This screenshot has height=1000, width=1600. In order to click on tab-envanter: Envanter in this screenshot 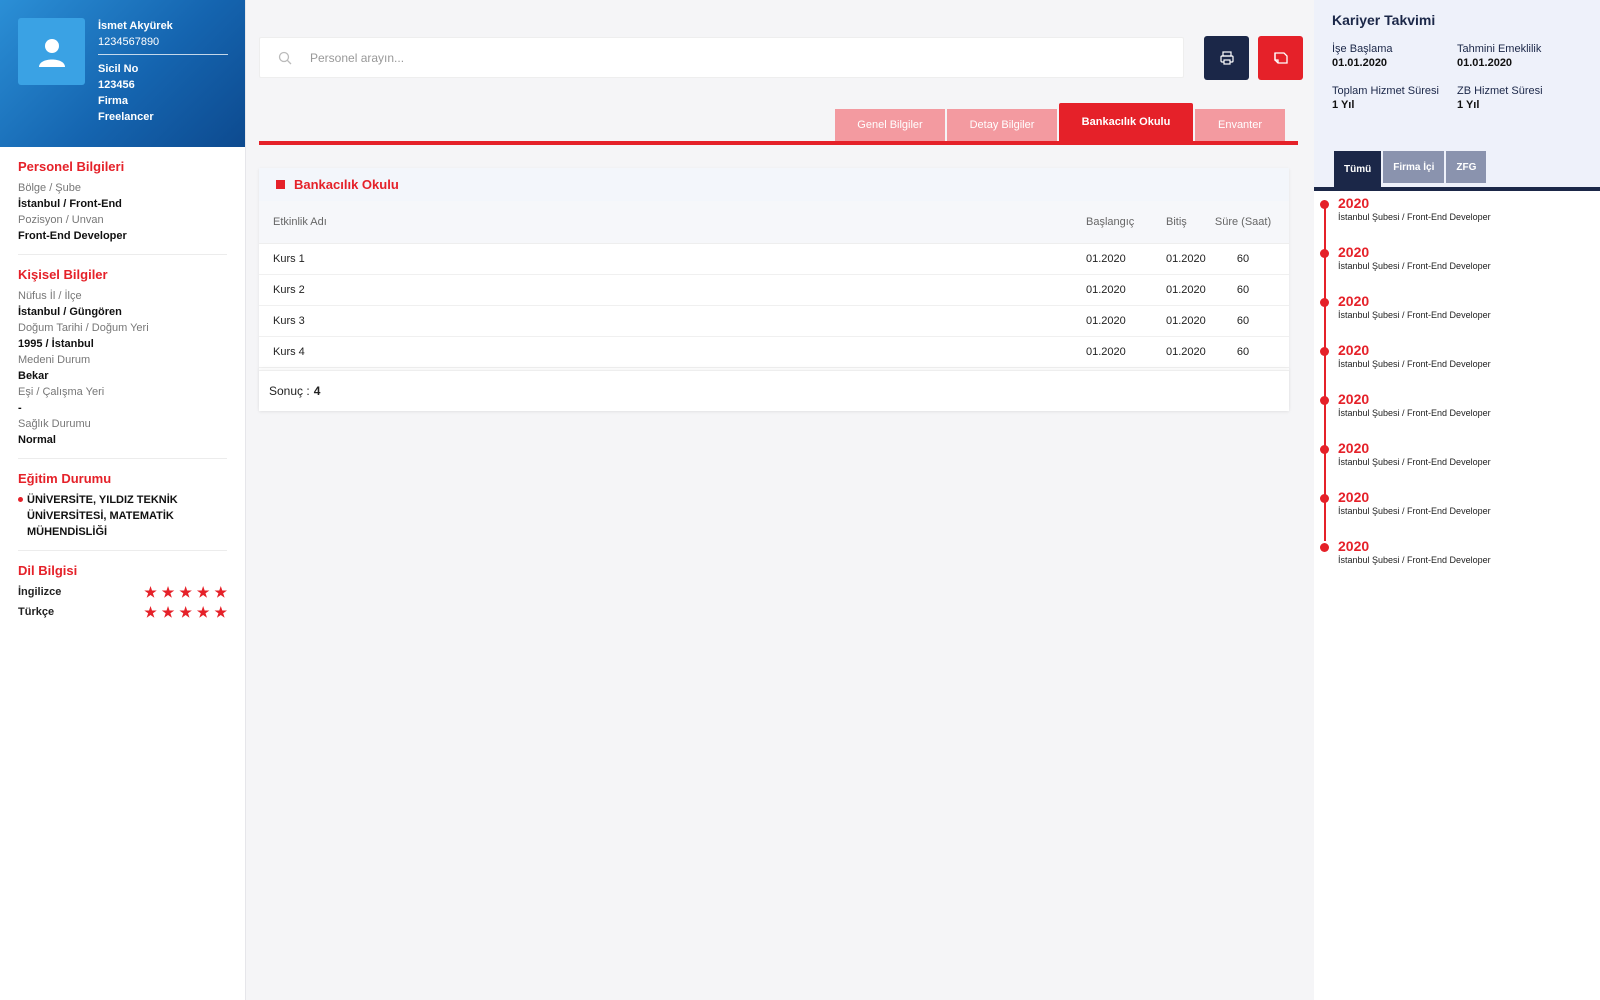, I will do `click(1240, 125)`.